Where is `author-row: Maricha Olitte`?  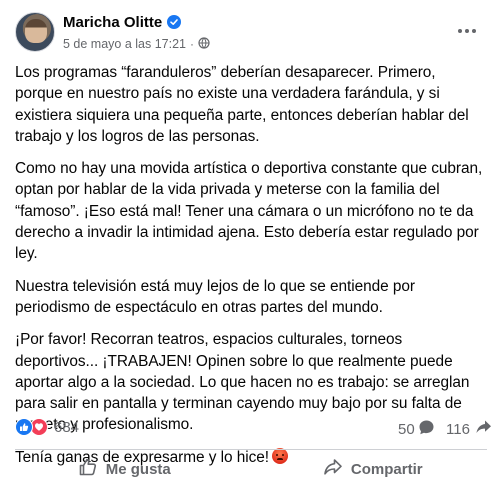
author-row: Maricha Olitte is located at coordinates (122, 22).